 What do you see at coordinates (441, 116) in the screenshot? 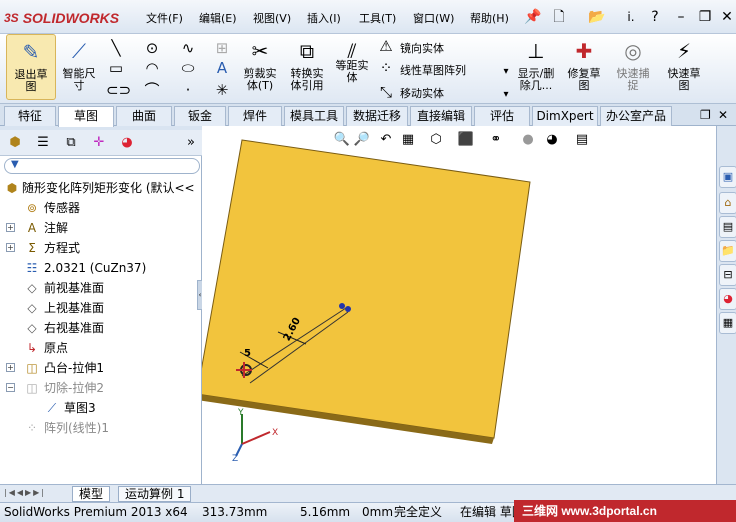
I see `tab-direct-editing: 直接编辑` at bounding box center [441, 116].